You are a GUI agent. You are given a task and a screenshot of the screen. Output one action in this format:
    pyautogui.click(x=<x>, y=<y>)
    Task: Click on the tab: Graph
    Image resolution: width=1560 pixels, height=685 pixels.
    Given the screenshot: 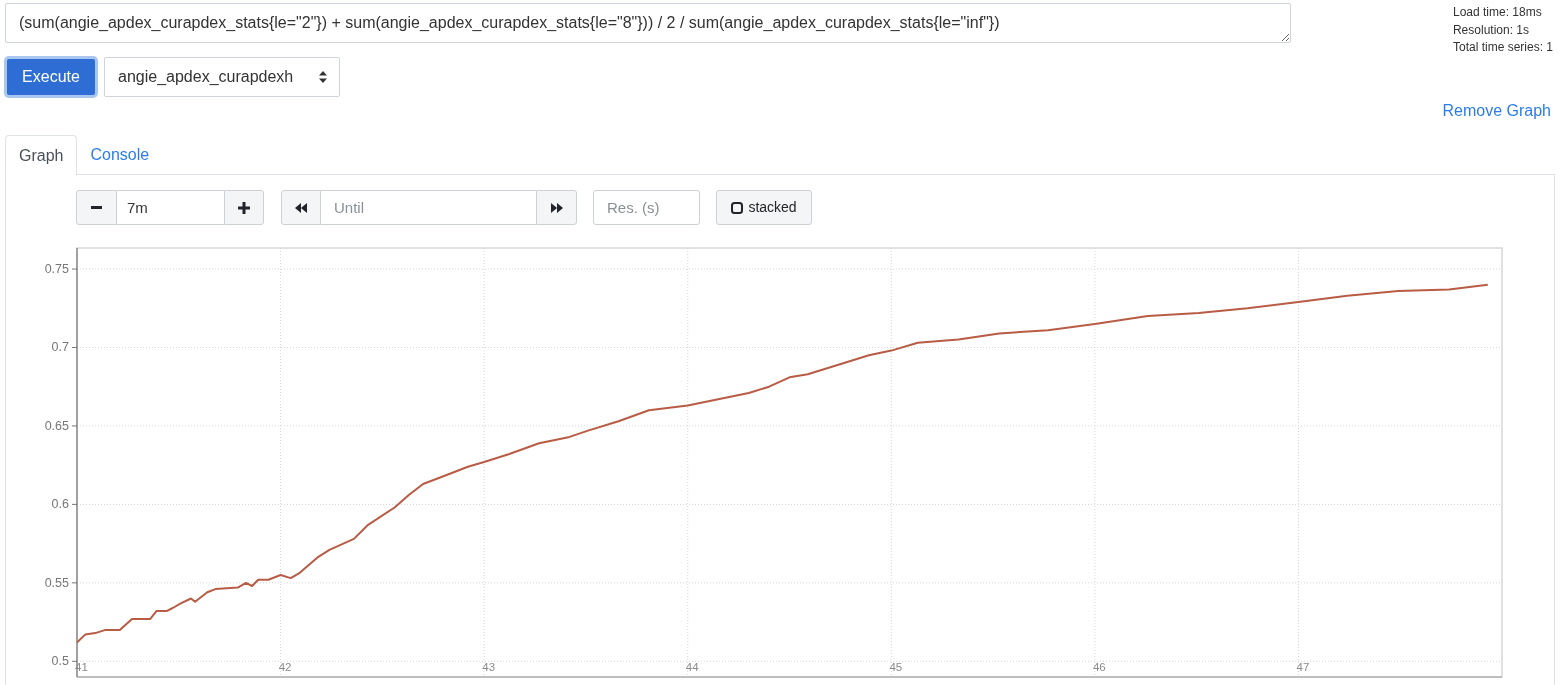 What is the action you would take?
    pyautogui.click(x=41, y=155)
    